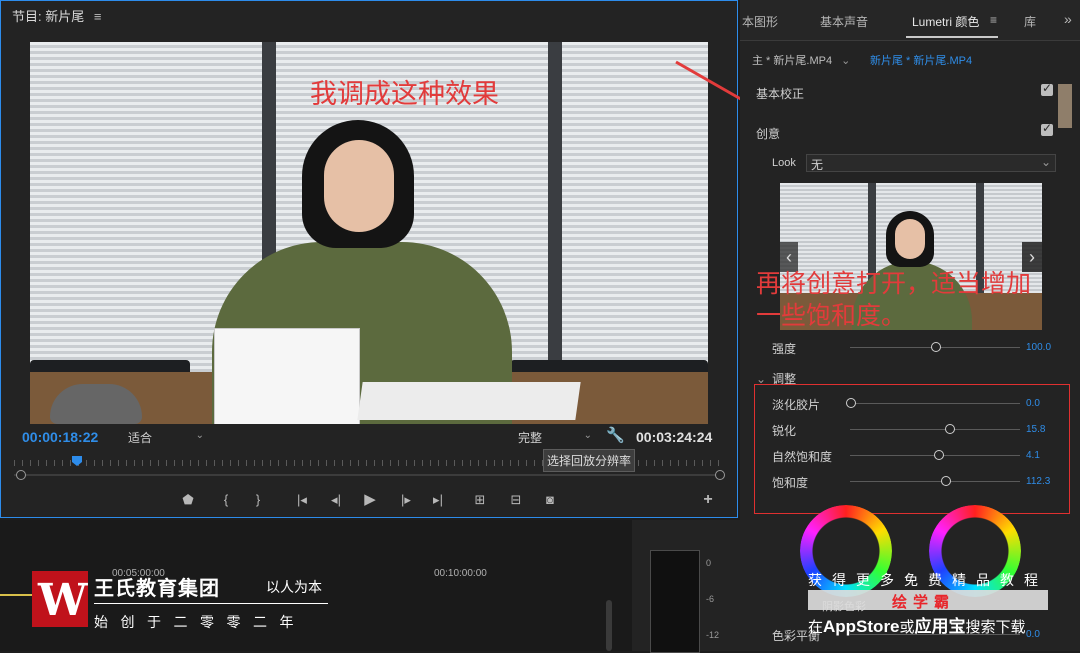  I want to click on ad-download-text: 在AppStore或应用宝搜索下载, so click(917, 624).